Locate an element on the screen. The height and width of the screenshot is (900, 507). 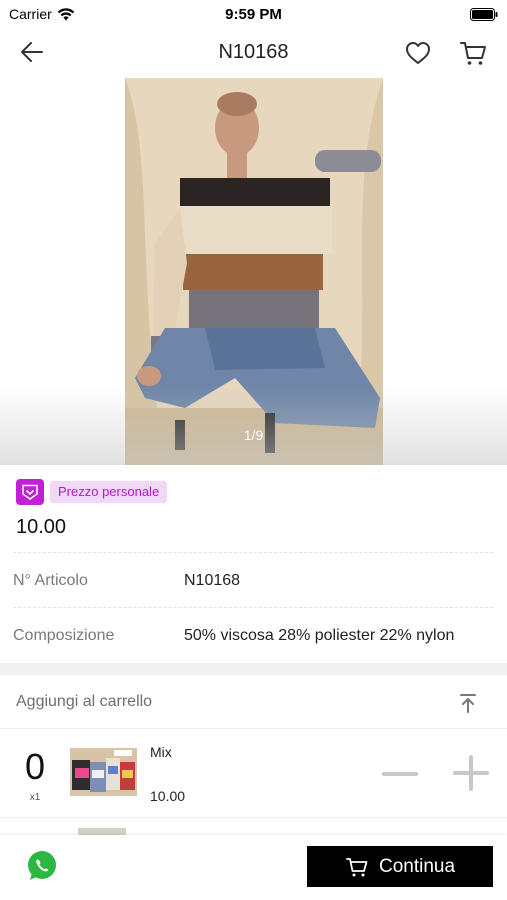
item-price: 10.00 is located at coordinates (168, 796).